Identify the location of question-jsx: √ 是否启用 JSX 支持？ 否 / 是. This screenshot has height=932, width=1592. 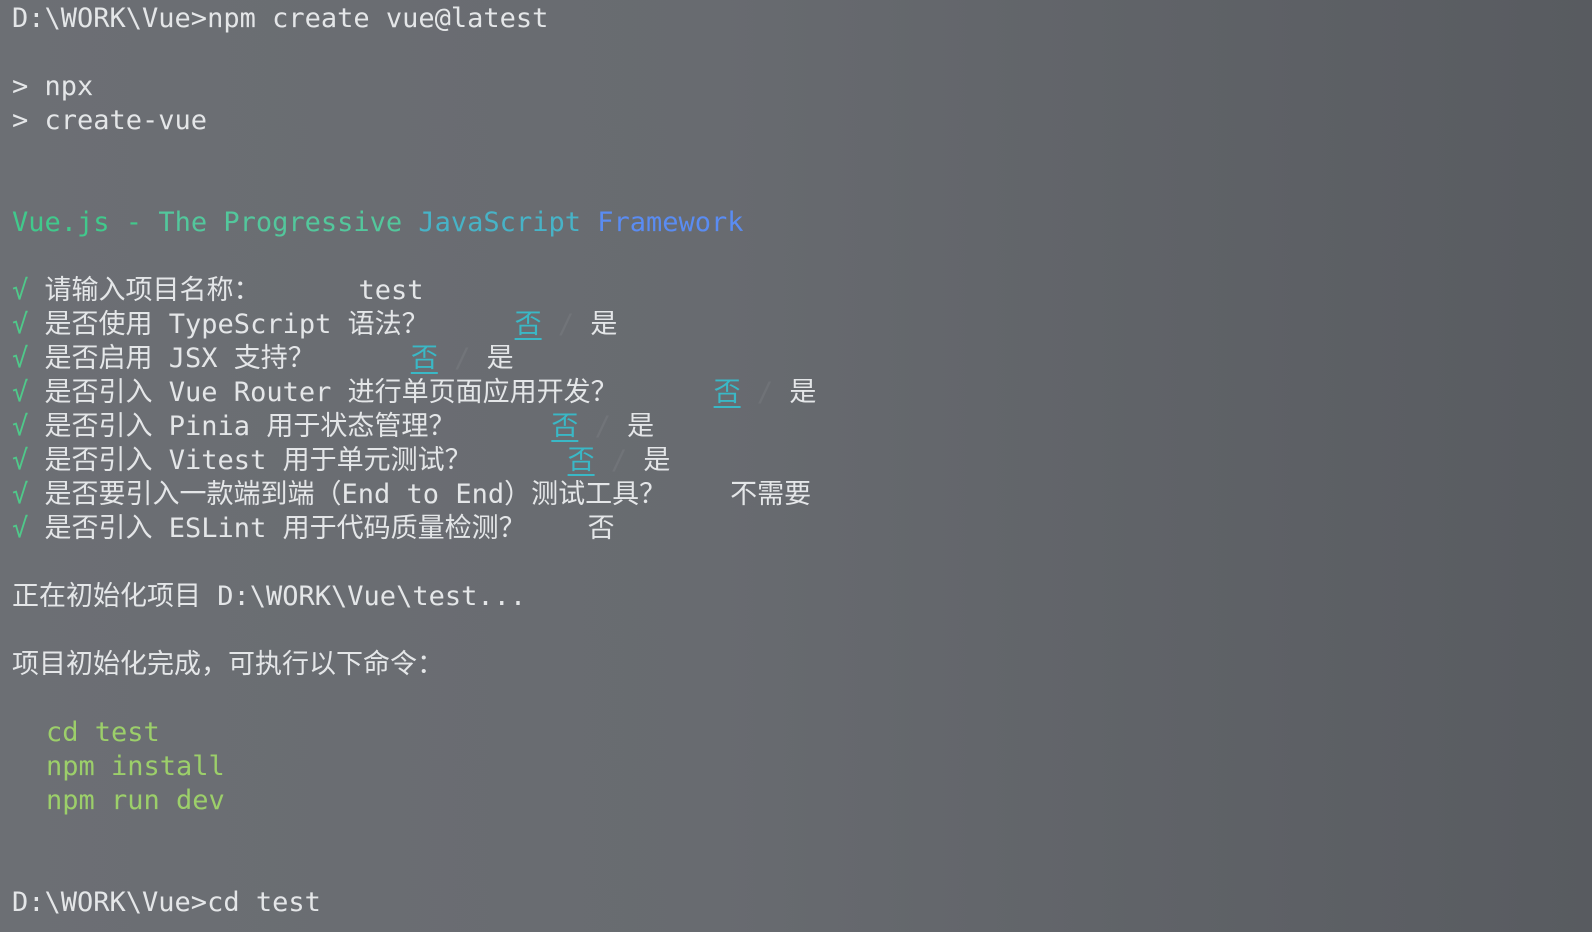
(796, 359).